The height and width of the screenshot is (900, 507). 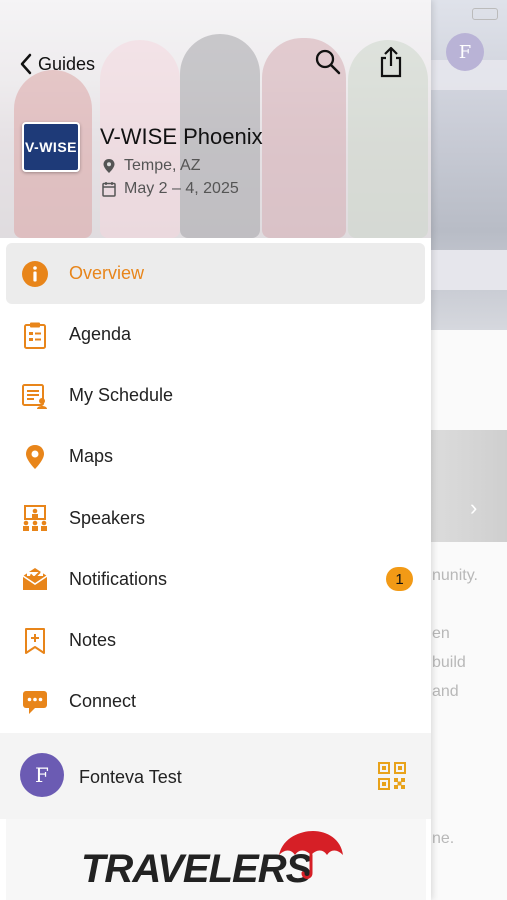 What do you see at coordinates (130, 777) in the screenshot?
I see `user-name: Fonteva Test` at bounding box center [130, 777].